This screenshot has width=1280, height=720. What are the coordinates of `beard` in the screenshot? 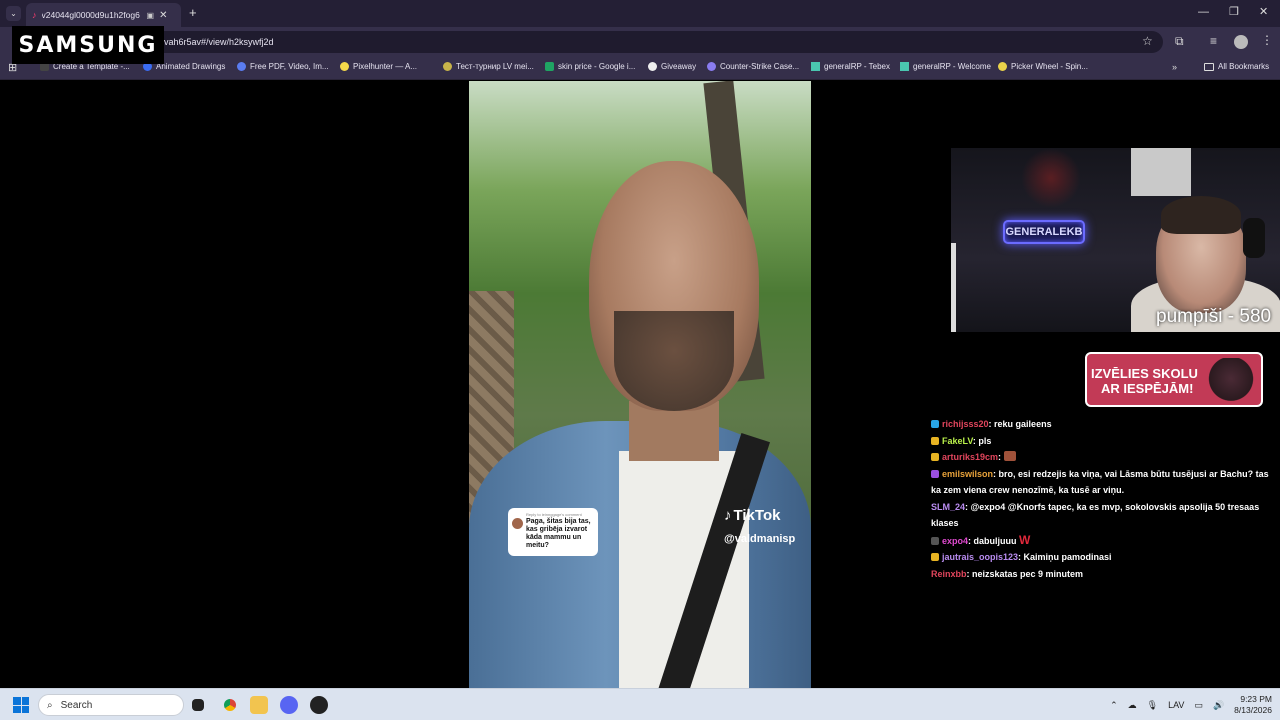 It's located at (674, 361).